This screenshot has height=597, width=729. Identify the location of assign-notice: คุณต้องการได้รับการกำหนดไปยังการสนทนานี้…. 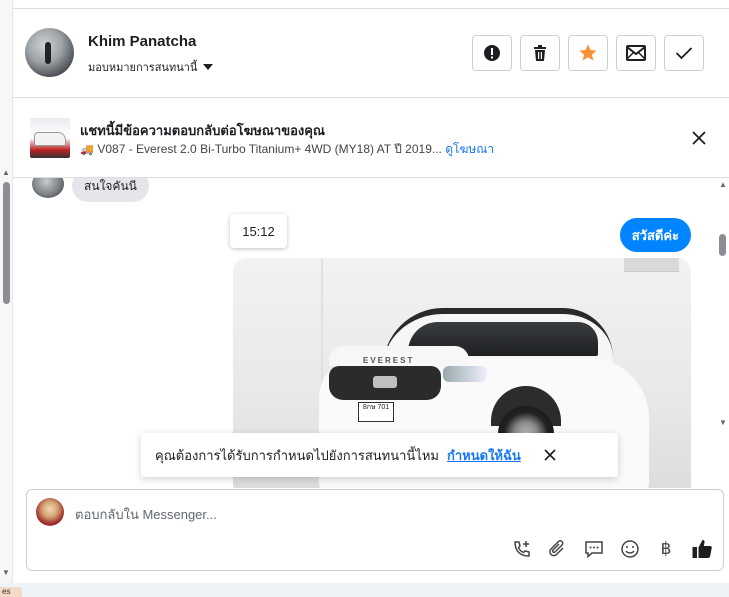
(379, 455).